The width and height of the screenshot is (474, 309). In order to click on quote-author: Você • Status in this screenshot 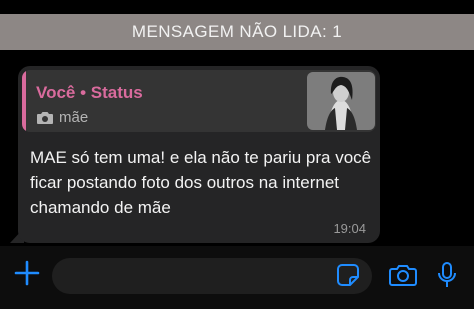, I will do `click(89, 92)`.